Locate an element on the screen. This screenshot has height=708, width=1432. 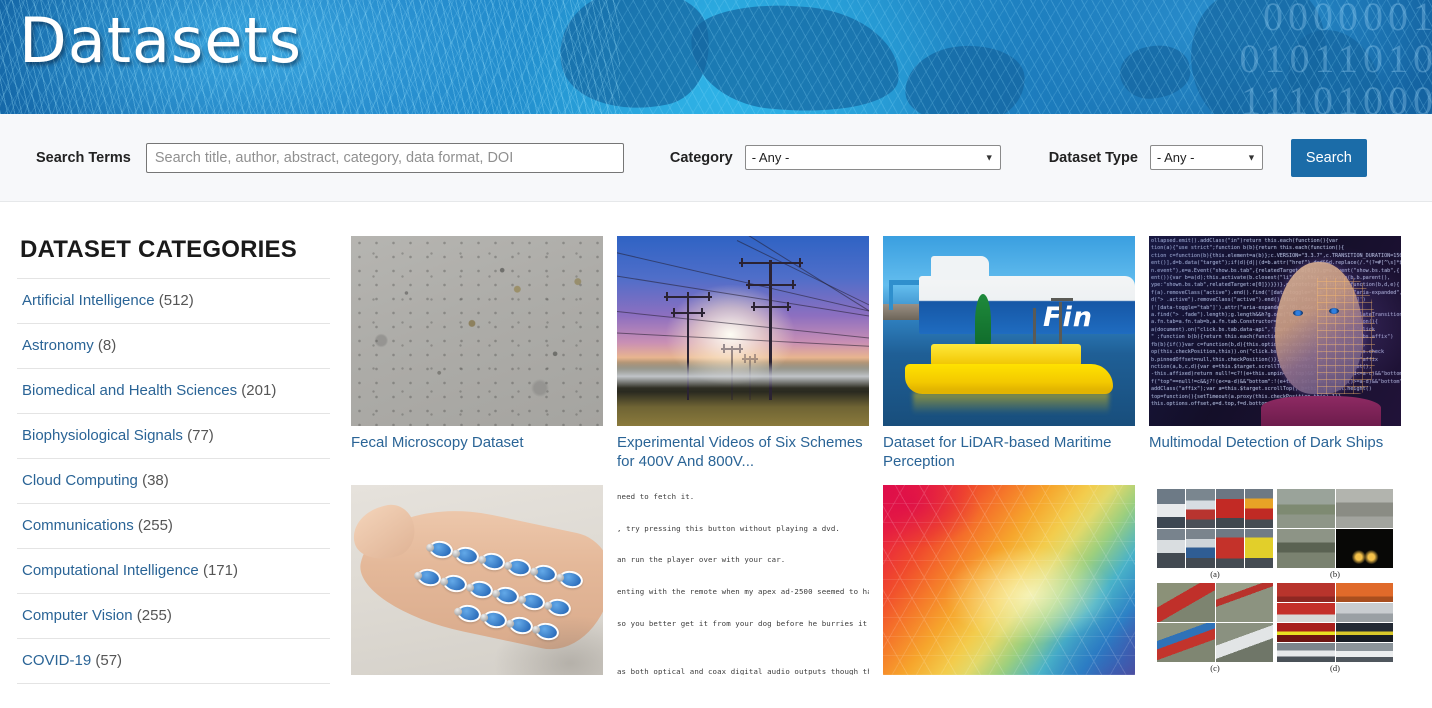
panel-label-d: (d) is located at coordinates (1335, 667).